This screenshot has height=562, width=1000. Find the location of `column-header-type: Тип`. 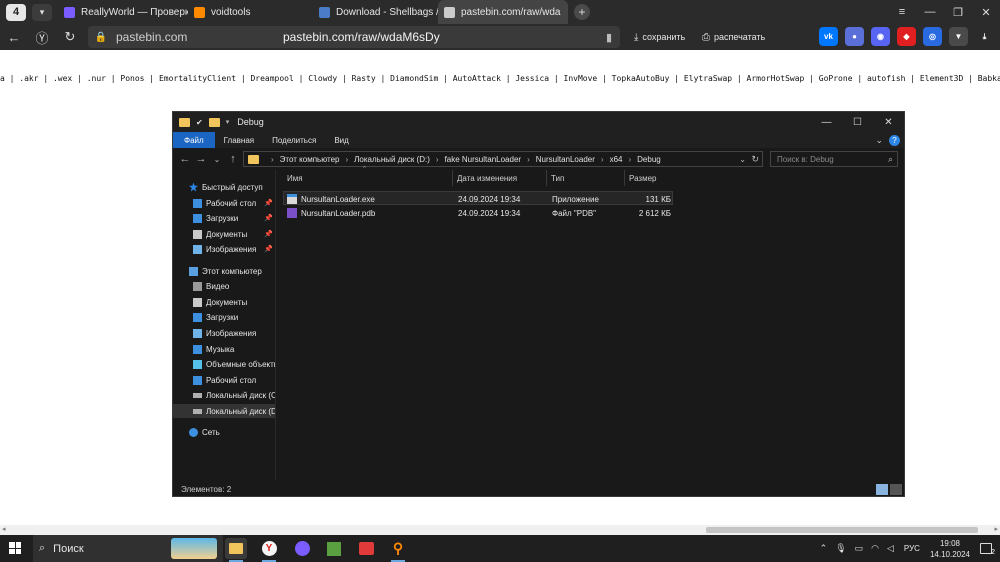

column-header-type: Тип is located at coordinates (586, 178).